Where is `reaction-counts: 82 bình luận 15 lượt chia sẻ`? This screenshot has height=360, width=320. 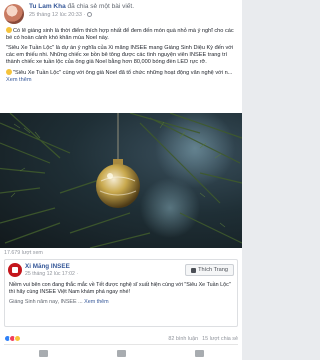
reaction-counts: 82 bình luận 15 lượt chia sẻ is located at coordinates (203, 339).